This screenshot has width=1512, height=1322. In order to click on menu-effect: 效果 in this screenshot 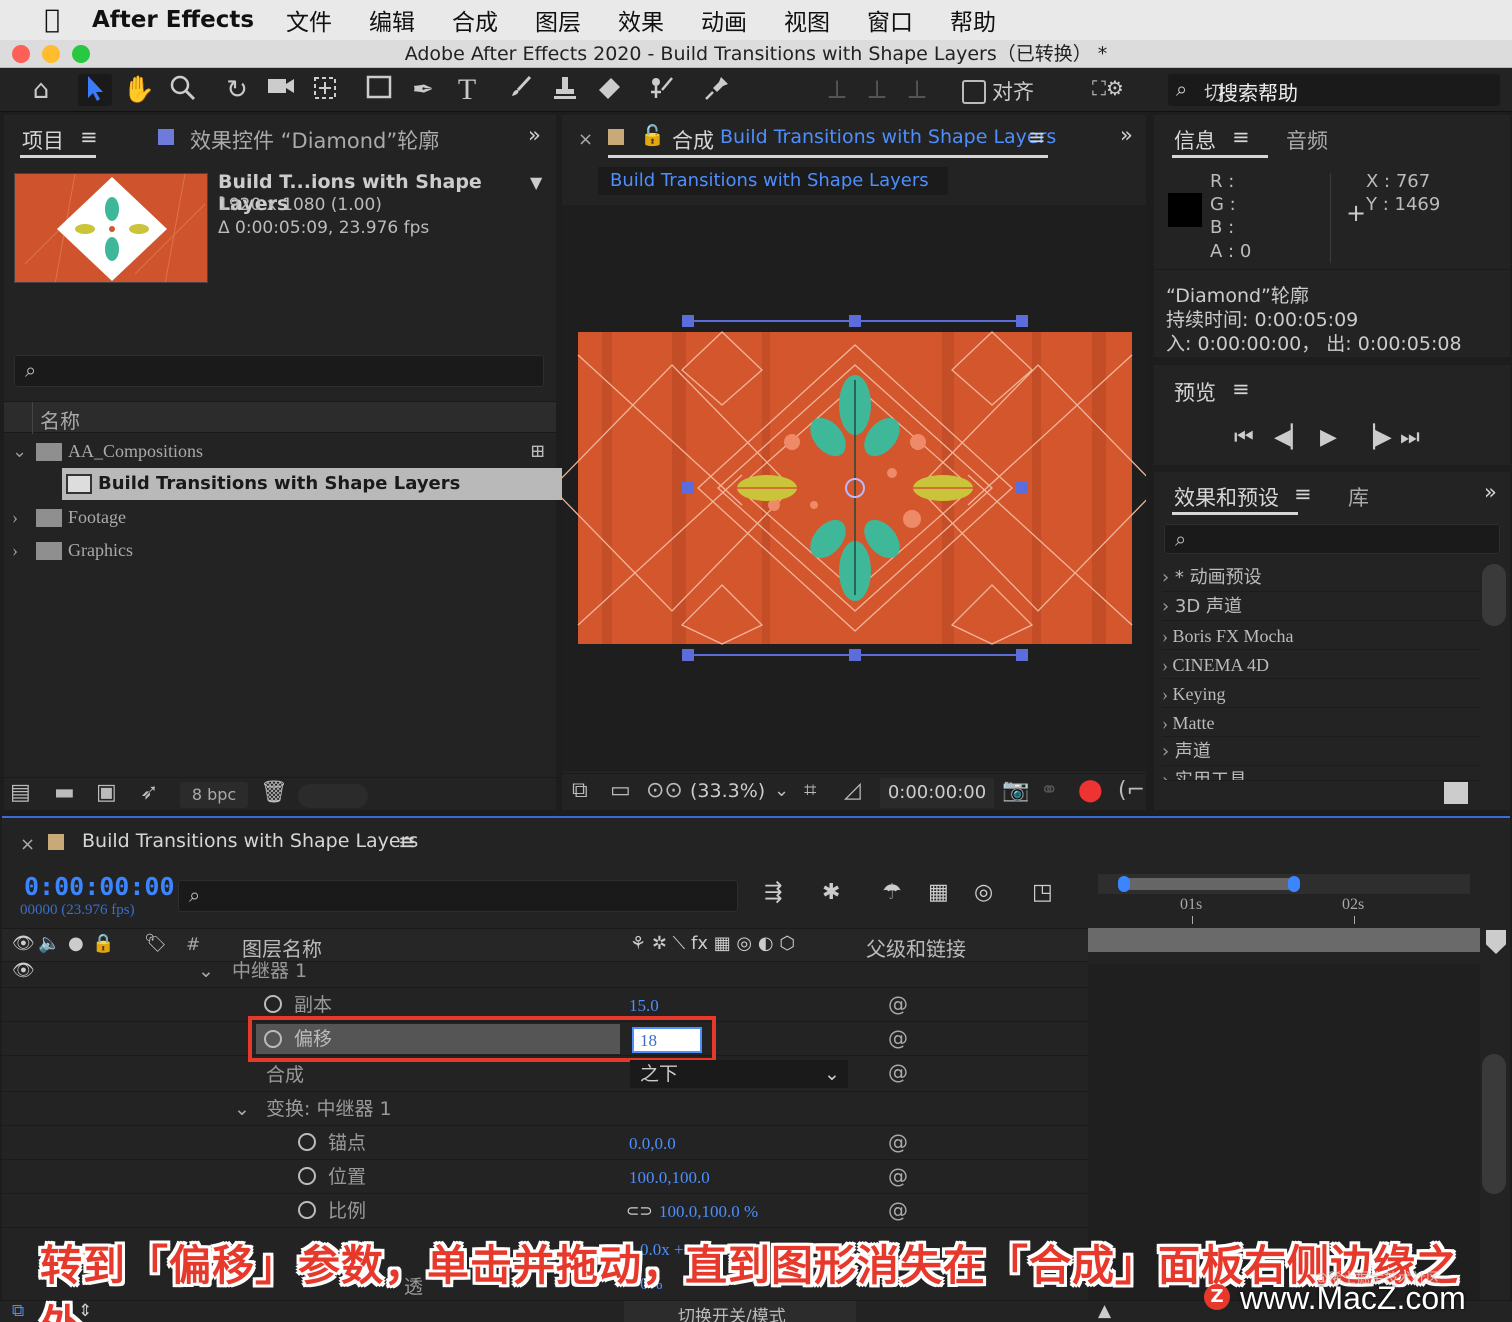, I will do `click(641, 20)`.